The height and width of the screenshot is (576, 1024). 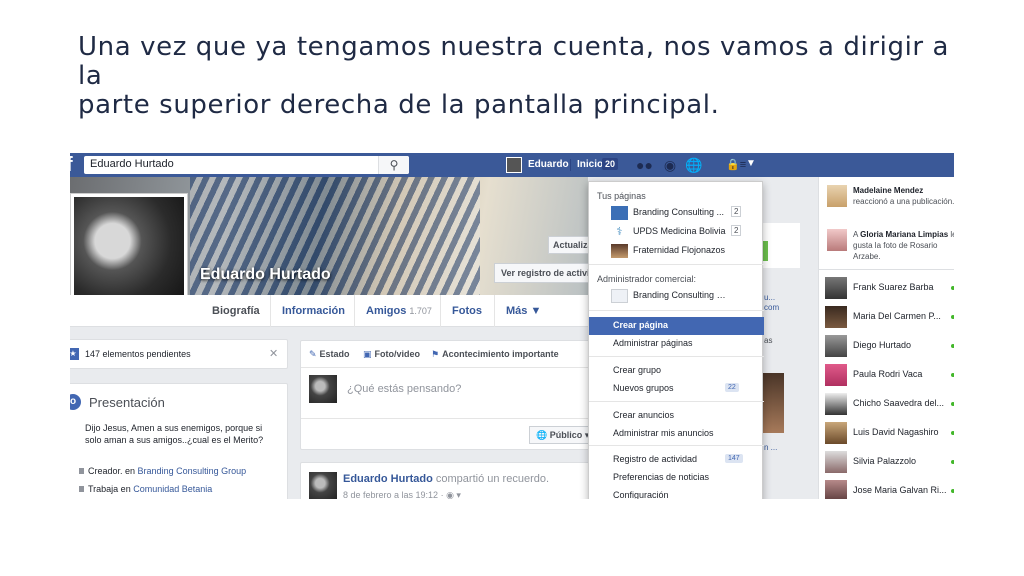 What do you see at coordinates (138, 354) in the screenshot?
I see `pending-items-text: 147 elementos pendientes` at bounding box center [138, 354].